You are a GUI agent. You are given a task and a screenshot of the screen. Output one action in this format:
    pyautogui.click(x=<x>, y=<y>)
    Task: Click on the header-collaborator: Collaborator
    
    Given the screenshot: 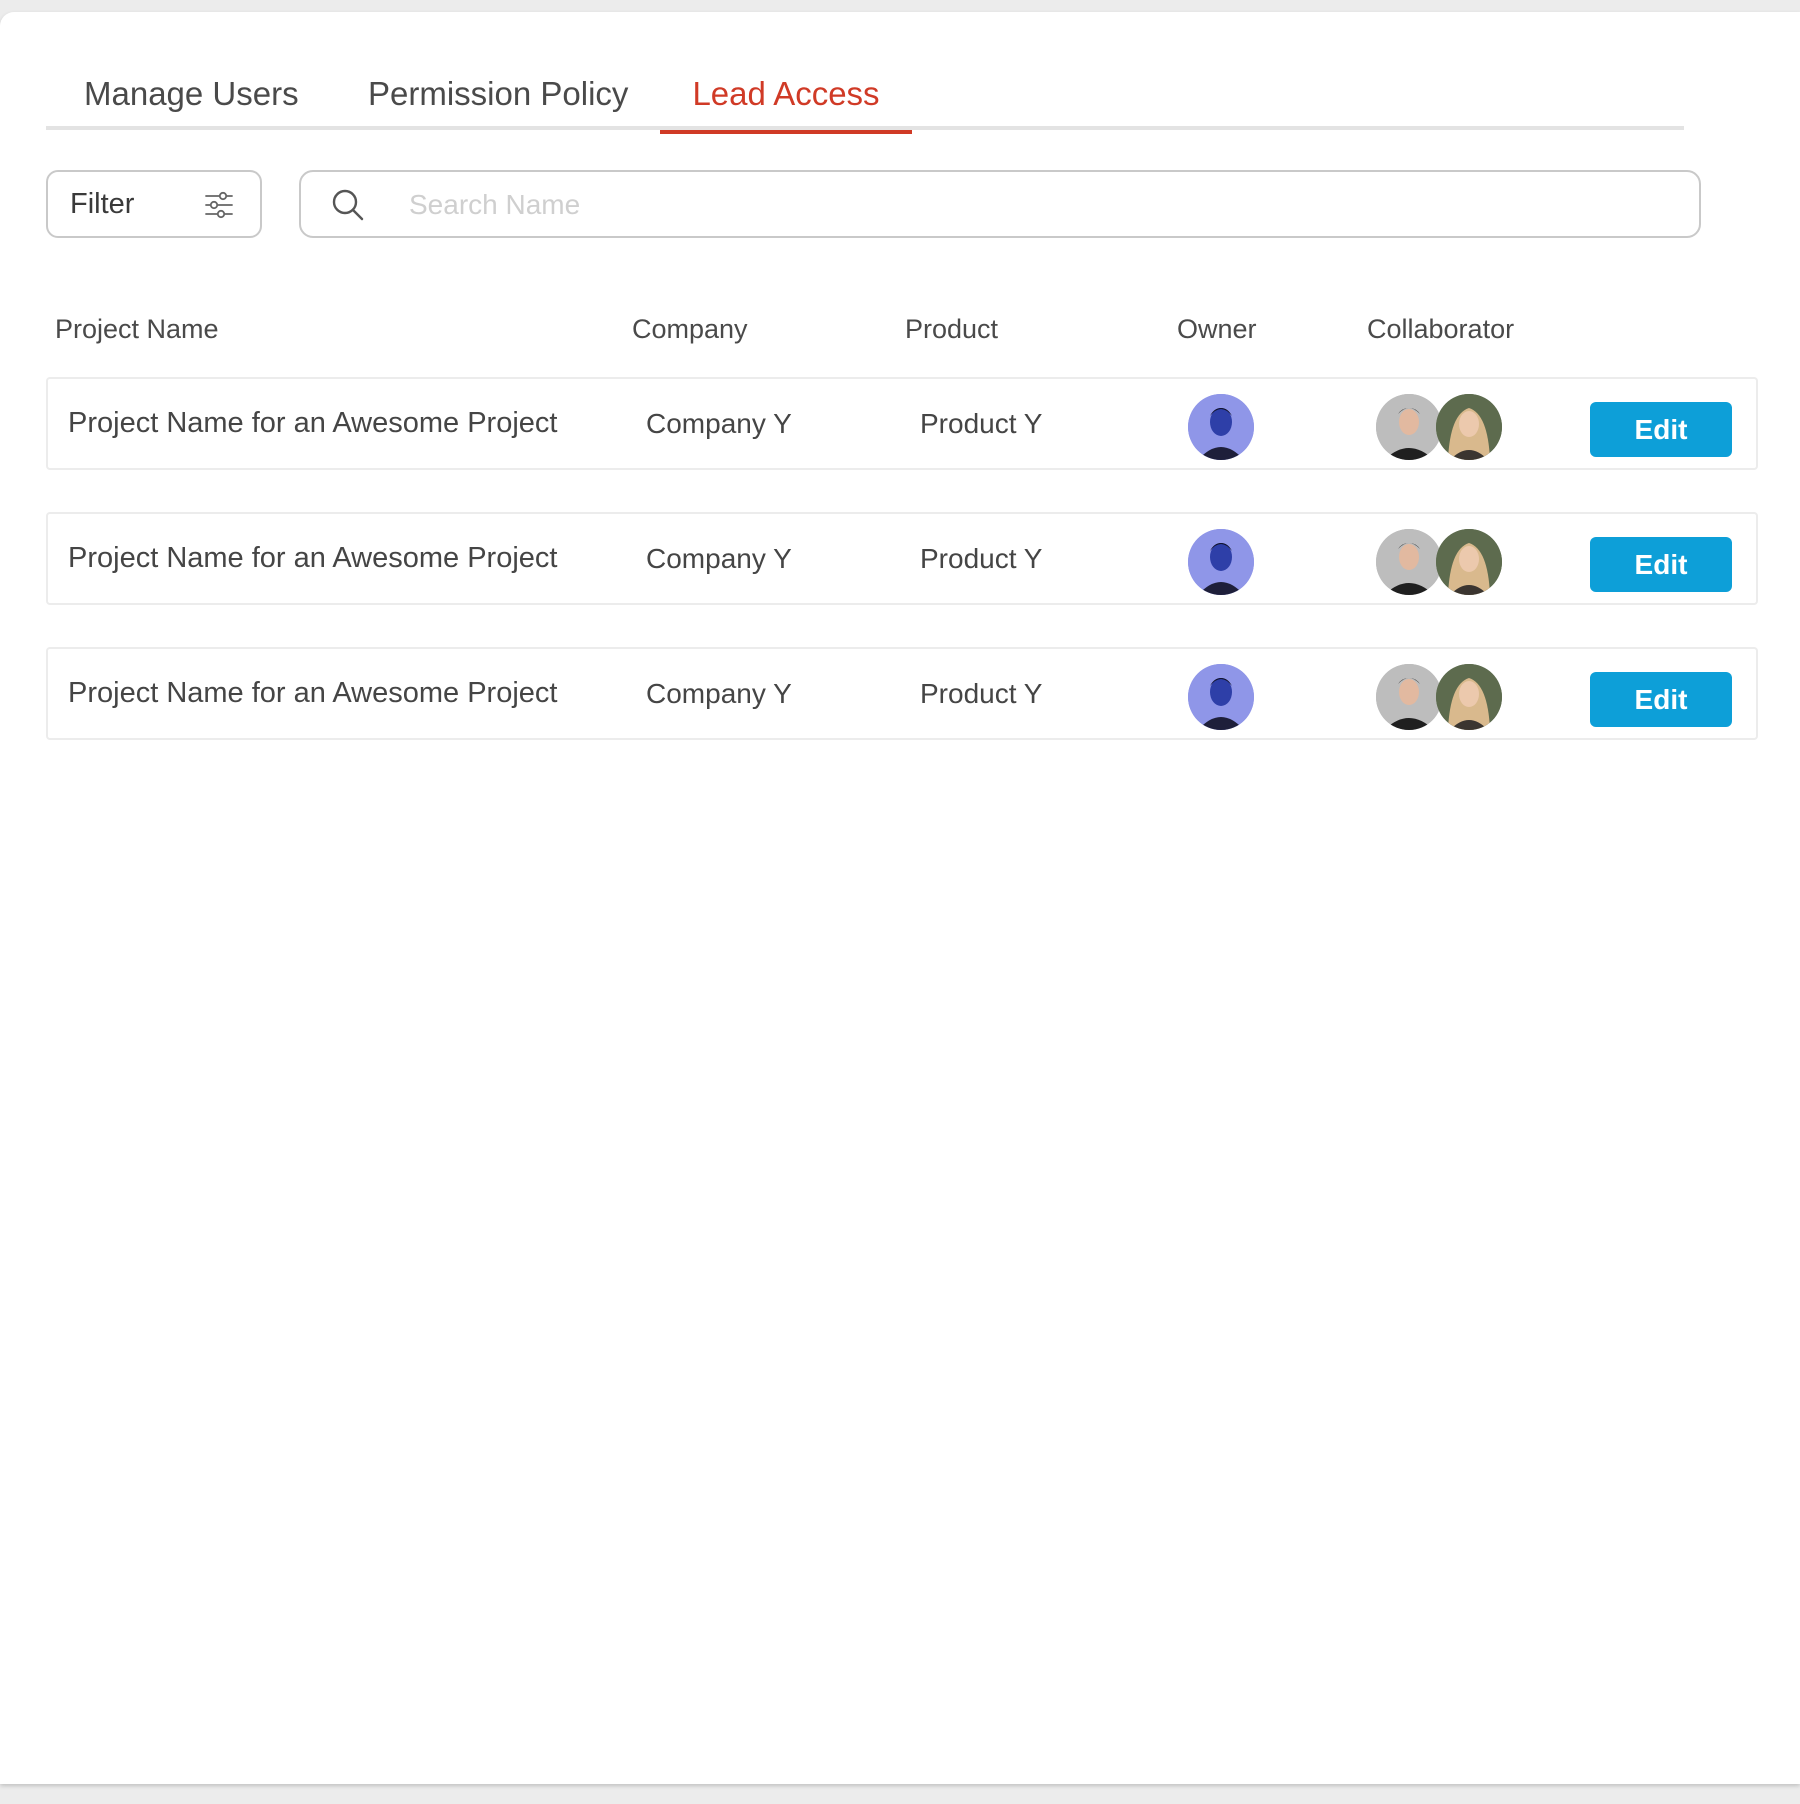 What is the action you would take?
    pyautogui.click(x=1440, y=329)
    